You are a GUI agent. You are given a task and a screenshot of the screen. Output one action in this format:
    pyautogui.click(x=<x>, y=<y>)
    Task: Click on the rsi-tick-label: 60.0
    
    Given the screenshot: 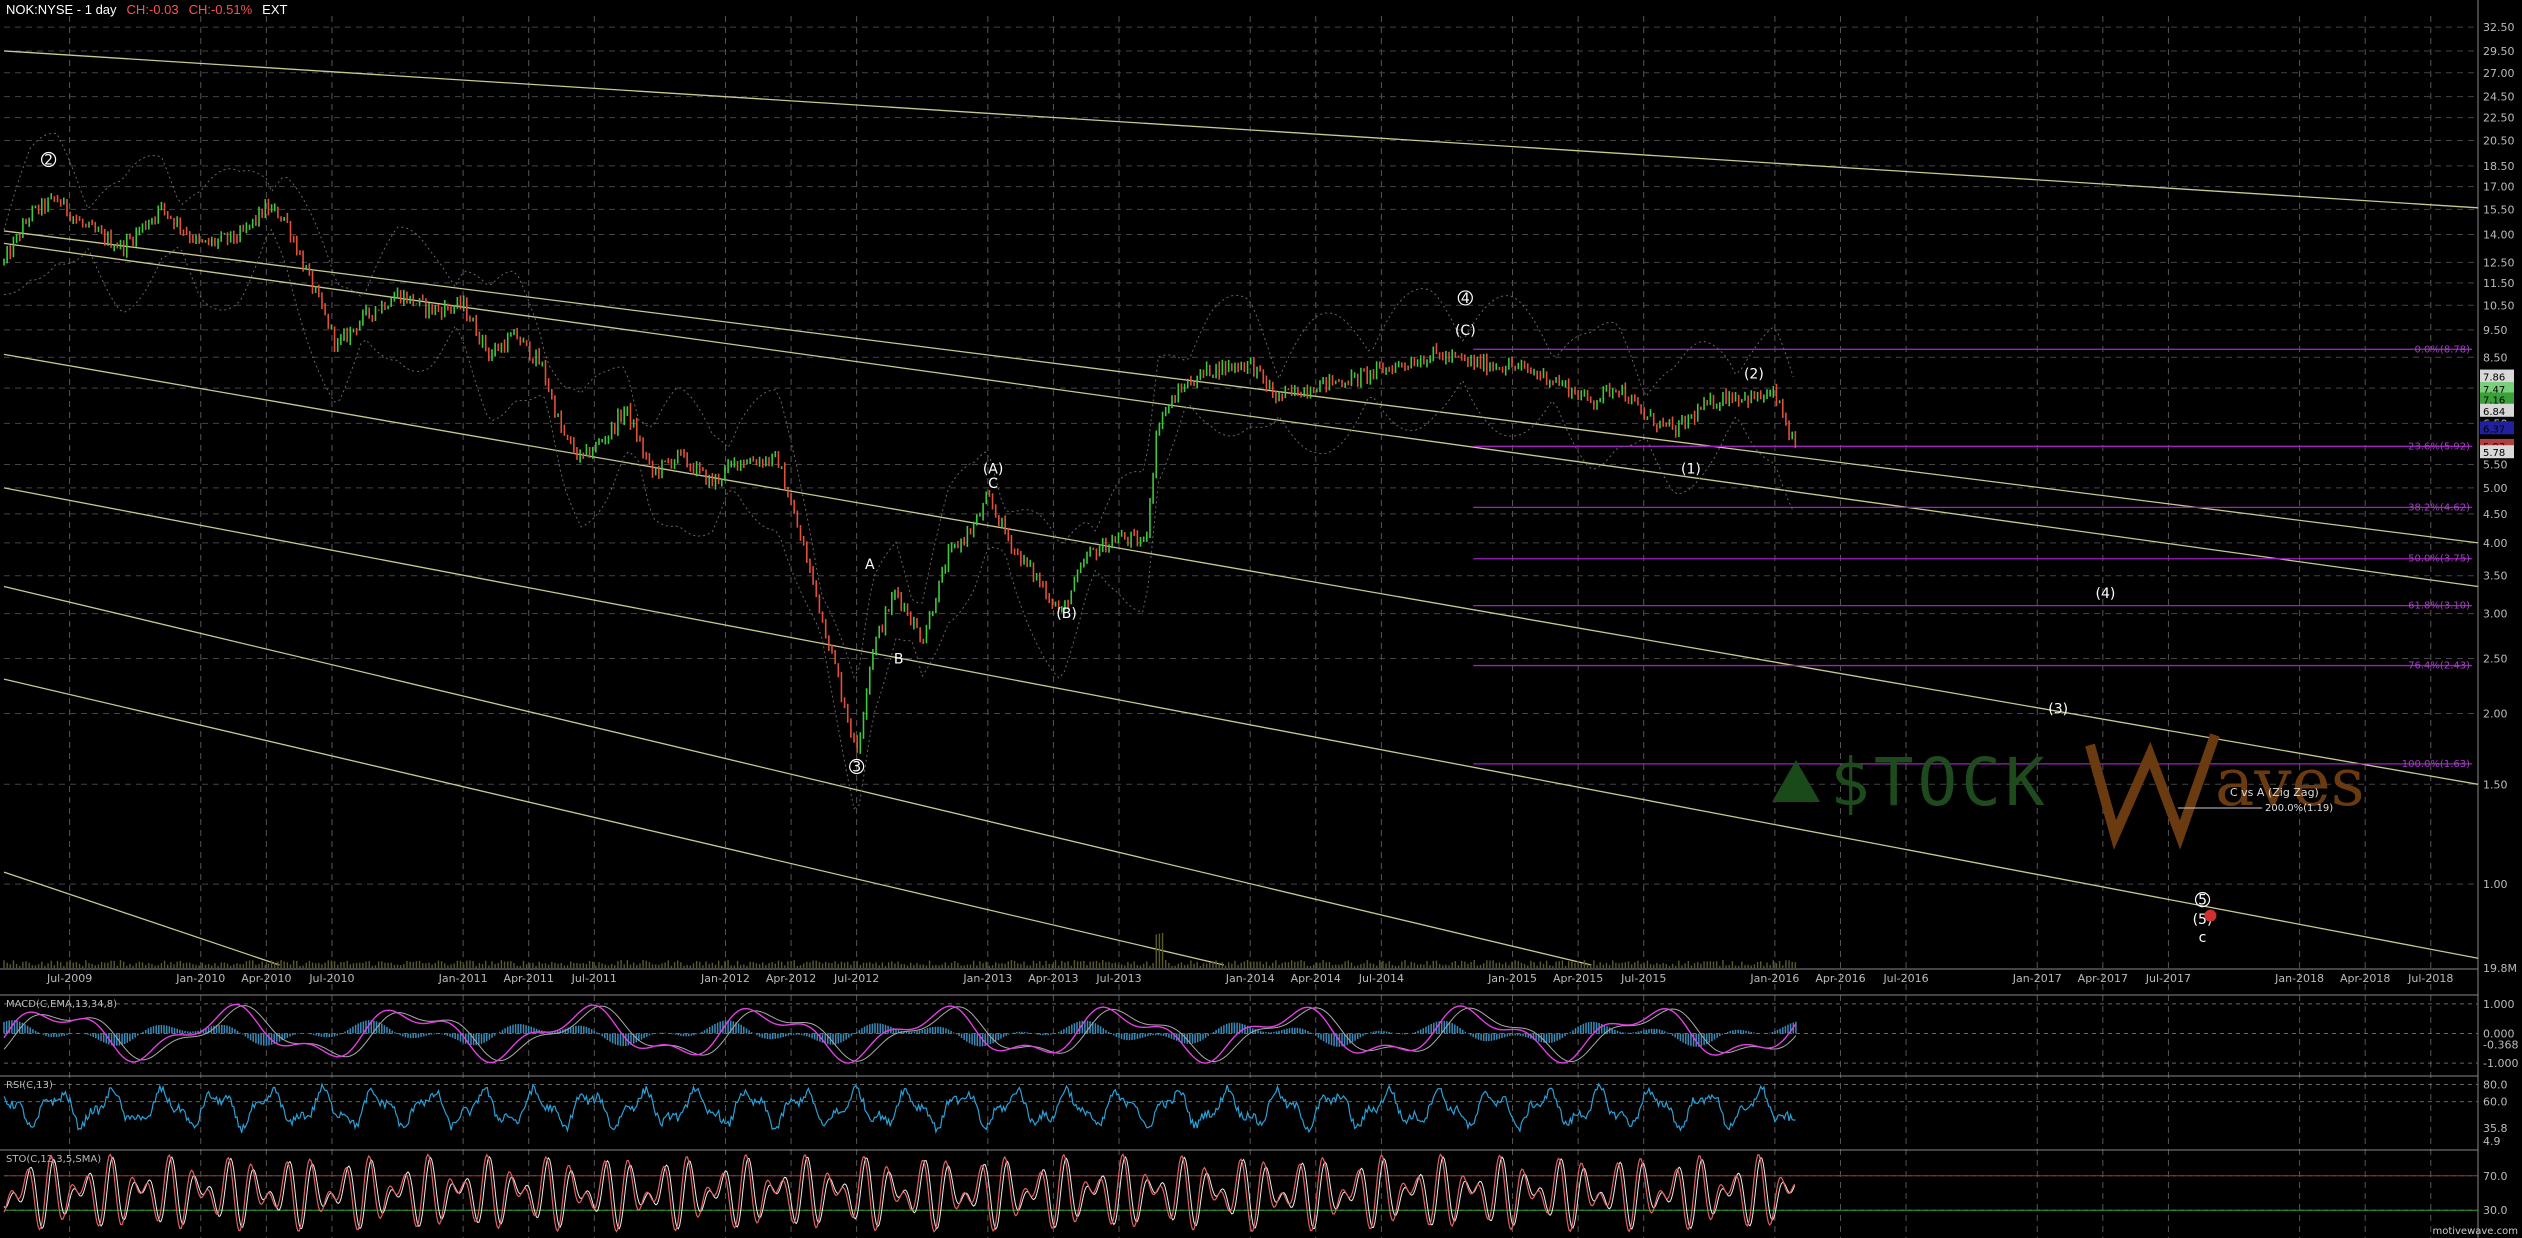 What is the action you would take?
    pyautogui.click(x=2495, y=1102)
    